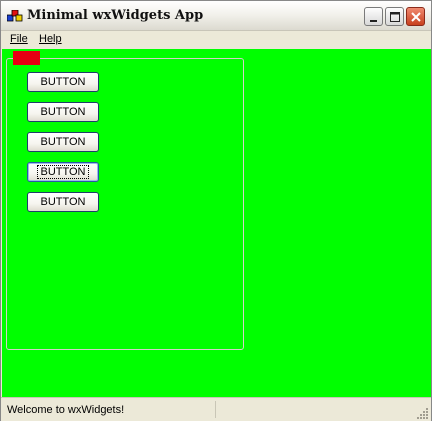  I want to click on button-4-focused: BUTTON, so click(63, 172).